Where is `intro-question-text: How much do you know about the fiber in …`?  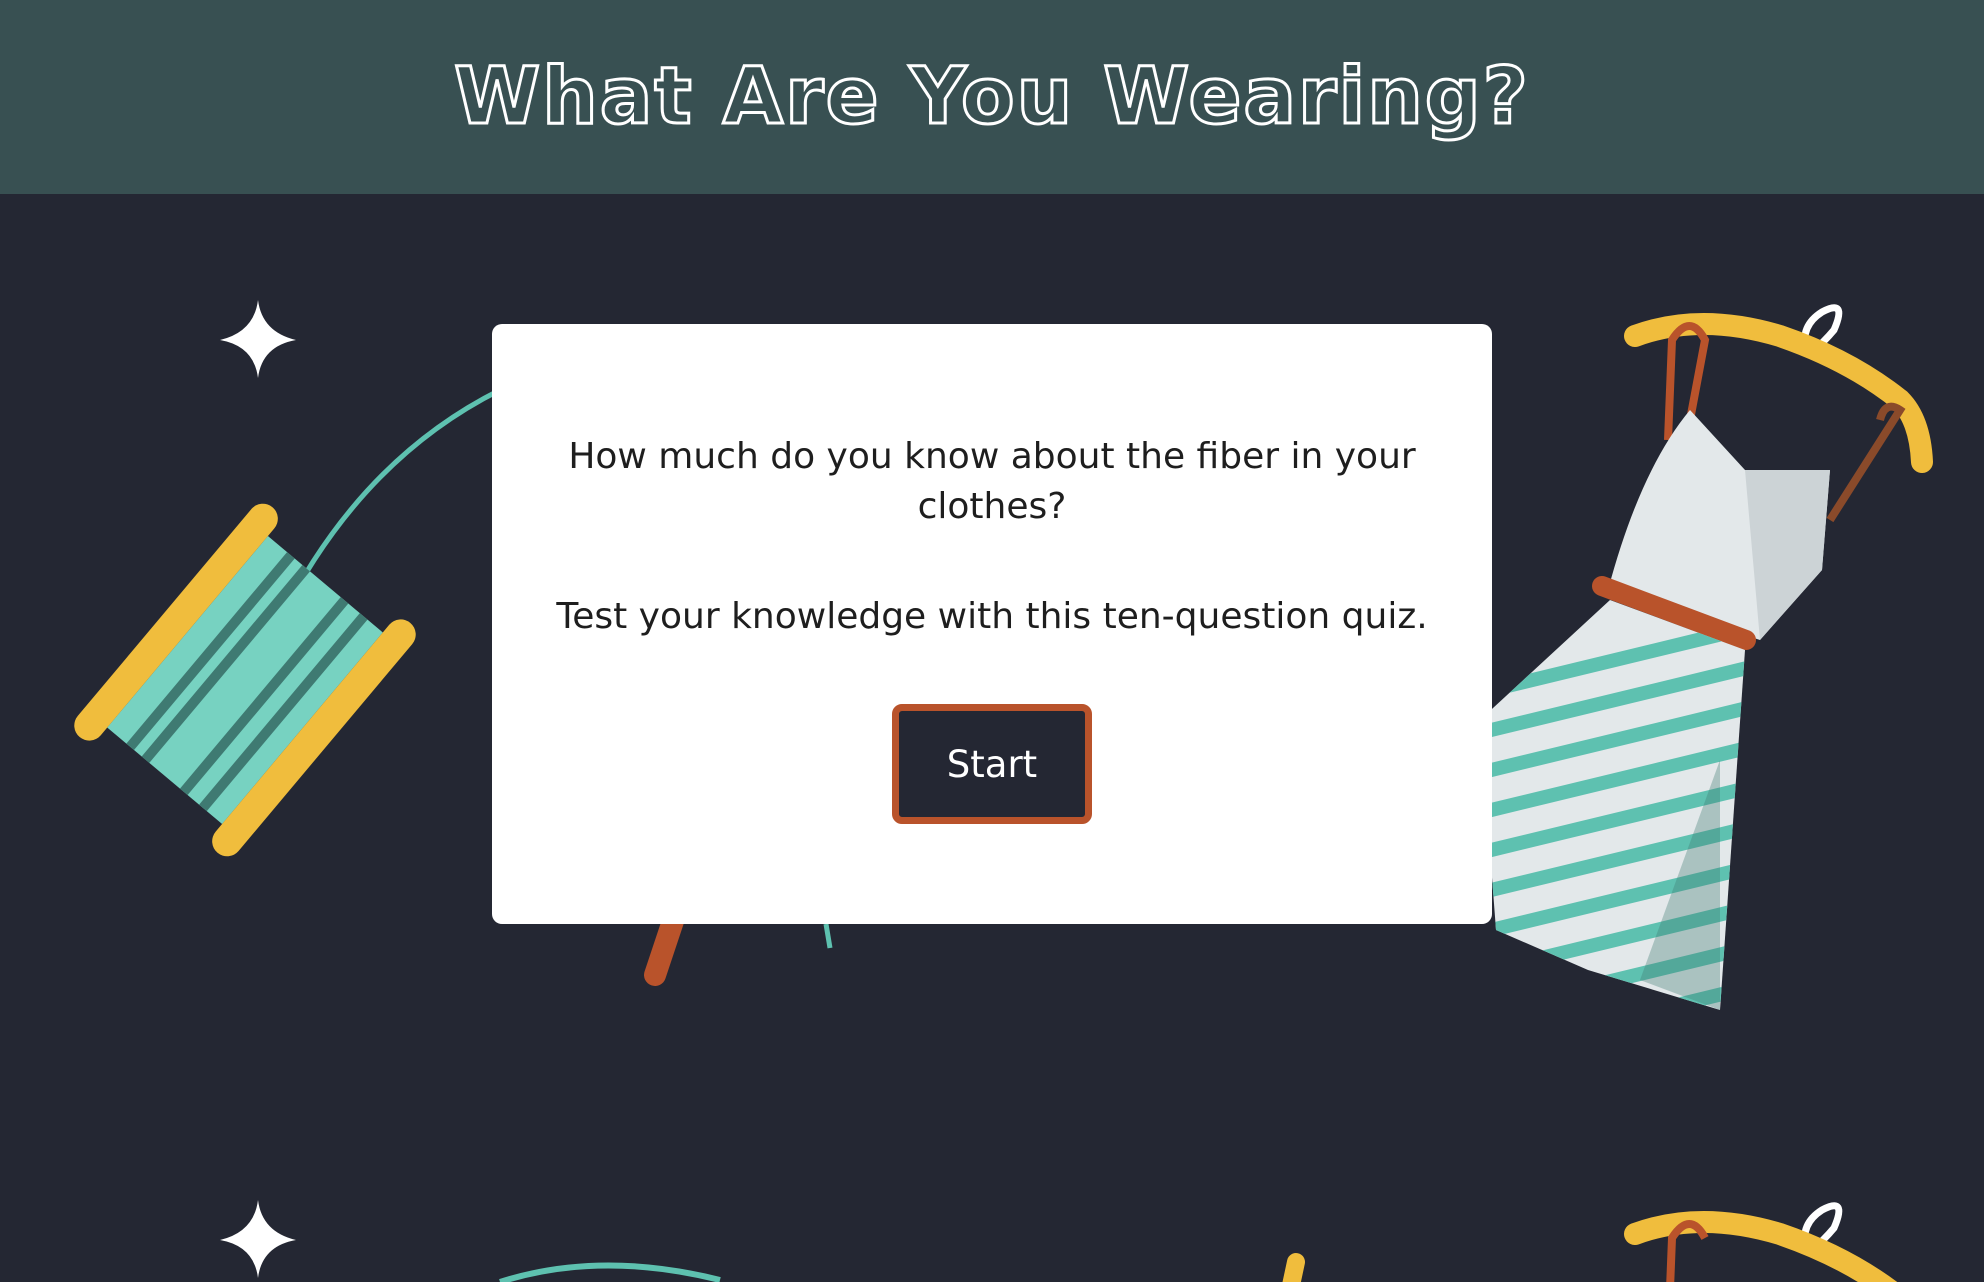 intro-question-text: How much do you know about the fiber in … is located at coordinates (992, 481).